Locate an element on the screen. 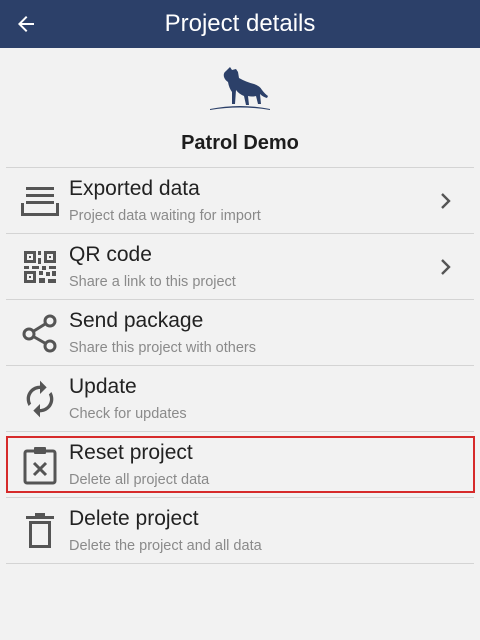  panther-logo-icon is located at coordinates (240, 88).